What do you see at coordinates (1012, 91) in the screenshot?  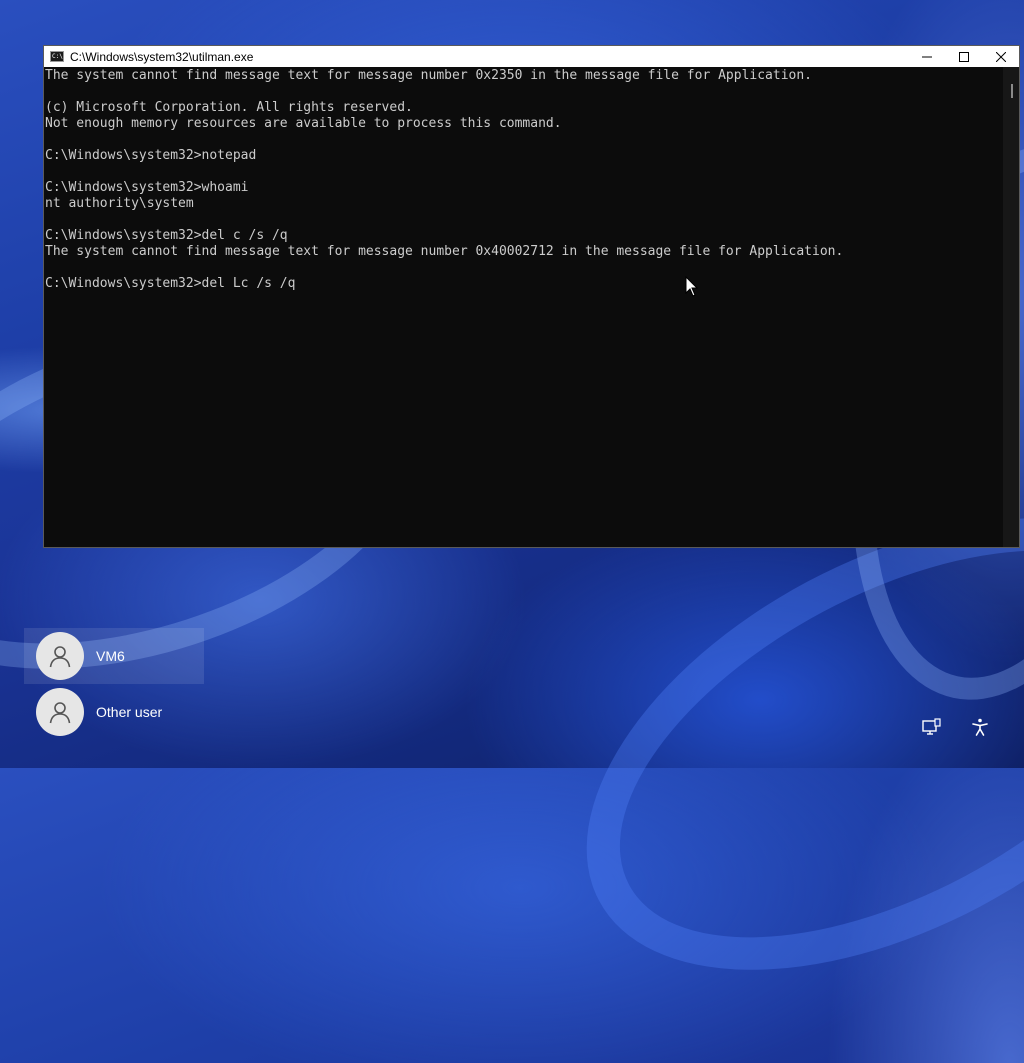 I see `scrollbar-thumb` at bounding box center [1012, 91].